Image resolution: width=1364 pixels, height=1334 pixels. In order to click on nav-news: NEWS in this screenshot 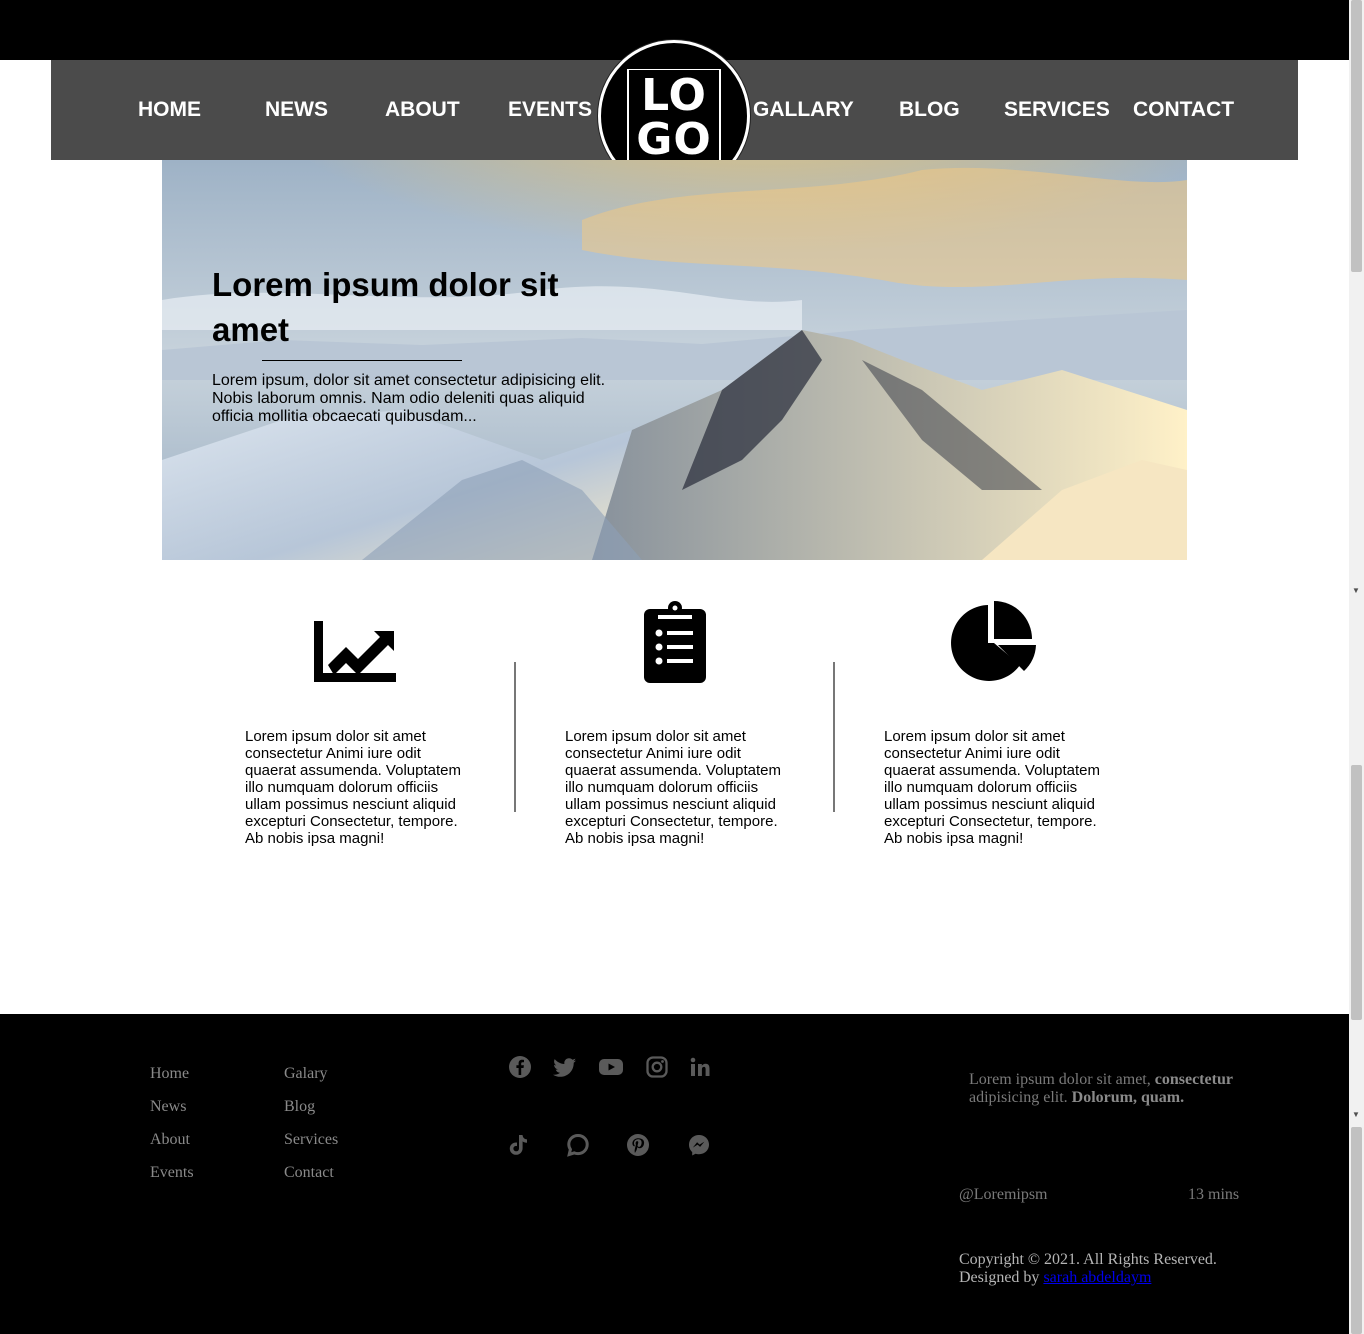, I will do `click(296, 110)`.